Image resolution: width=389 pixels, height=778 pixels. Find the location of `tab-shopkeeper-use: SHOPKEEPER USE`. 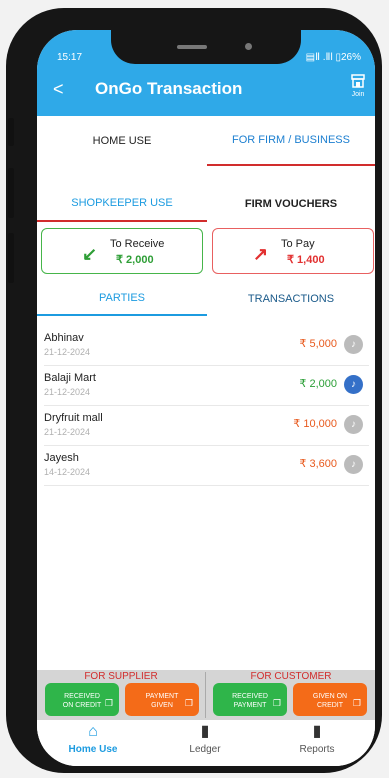

tab-shopkeeper-use: SHOPKEEPER USE is located at coordinates (122, 204).